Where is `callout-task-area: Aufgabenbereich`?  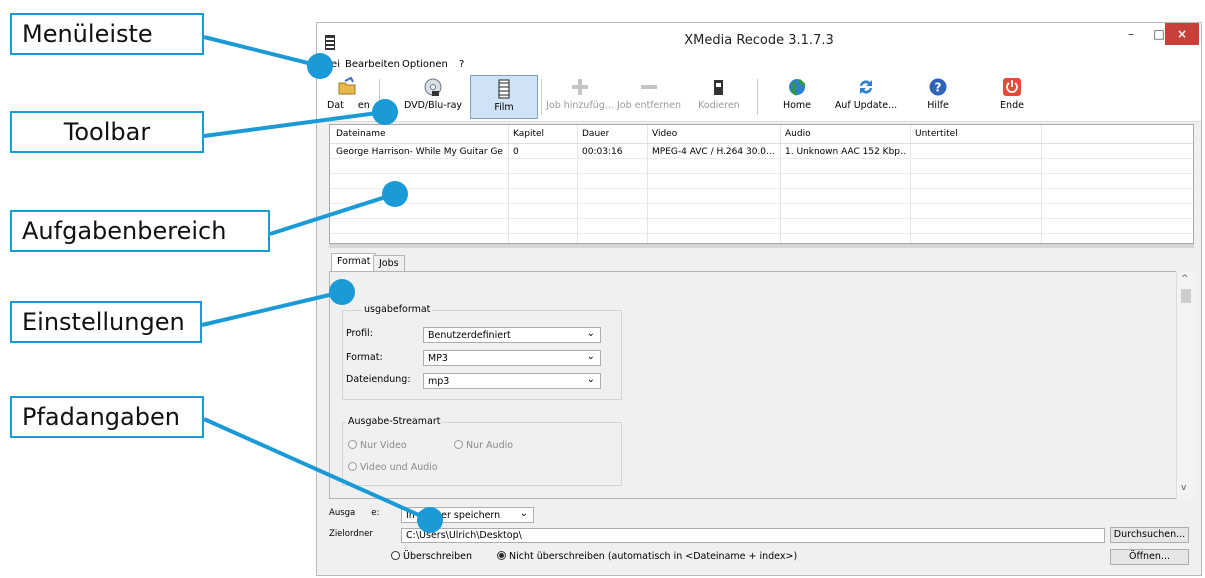 callout-task-area: Aufgabenbereich is located at coordinates (140, 231).